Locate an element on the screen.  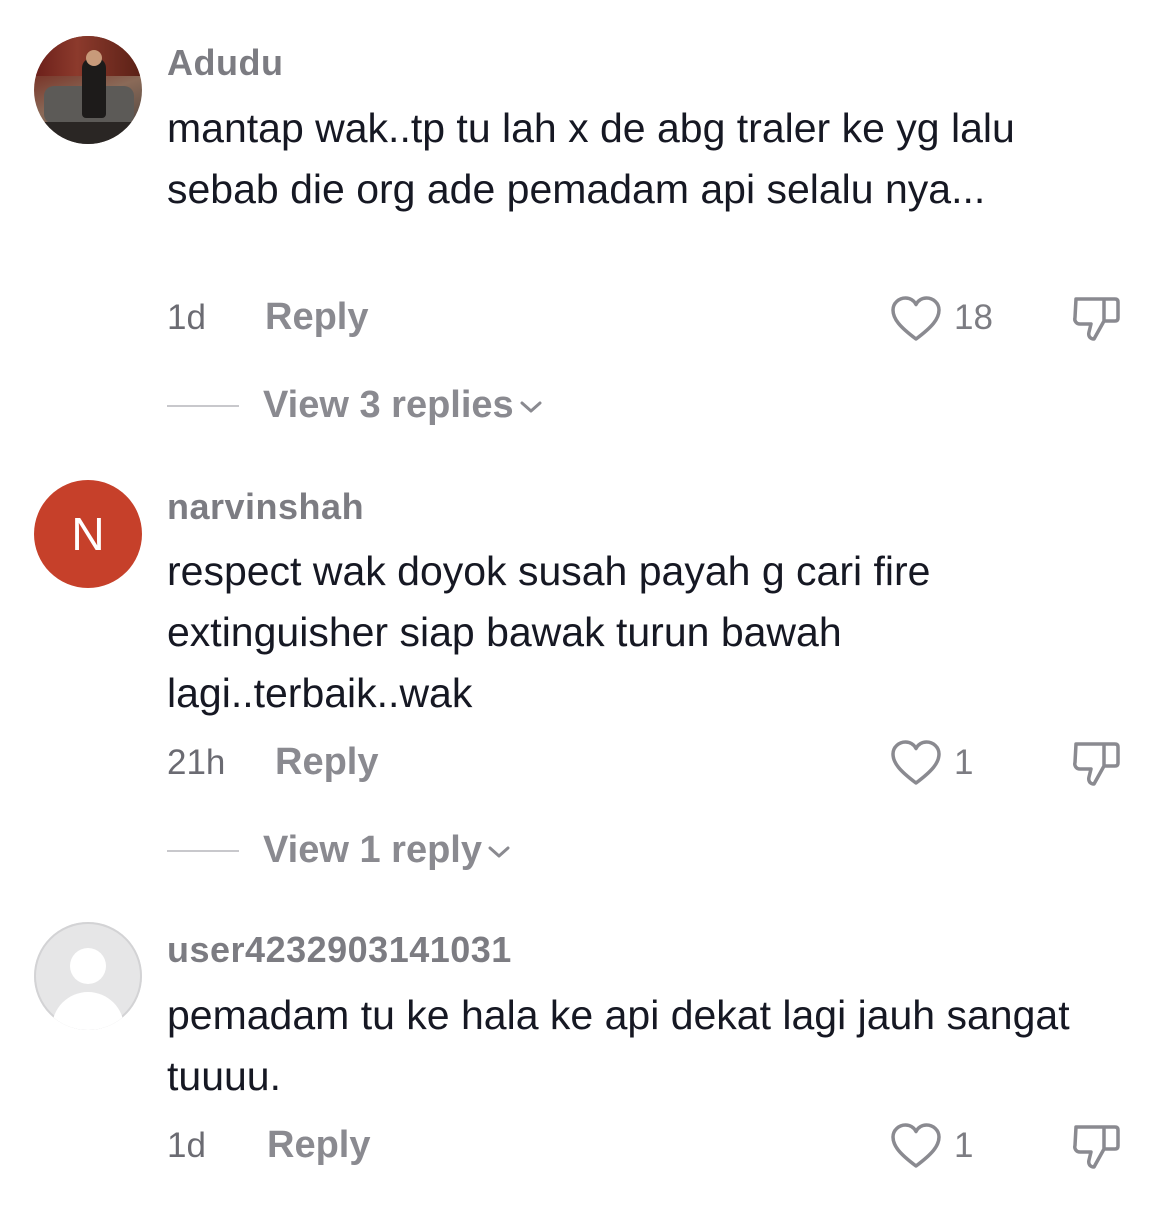
view-replies-button: View 1 reply is located at coordinates (387, 850).